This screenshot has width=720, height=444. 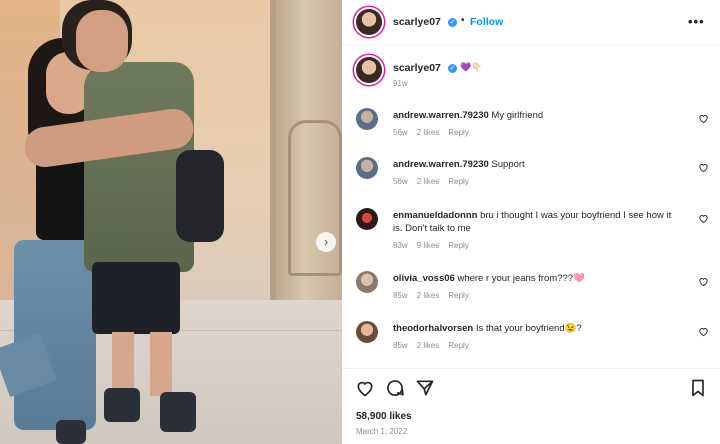 What do you see at coordinates (417, 22) in the screenshot?
I see `author-username: scarlye07` at bounding box center [417, 22].